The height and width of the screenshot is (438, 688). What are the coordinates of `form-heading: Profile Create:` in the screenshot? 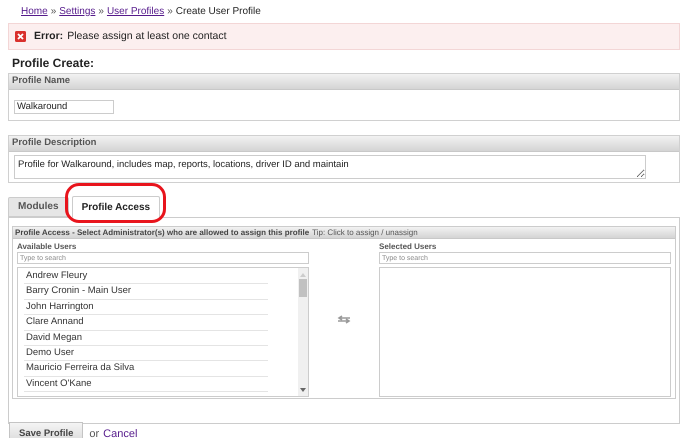 It's located at (54, 63).